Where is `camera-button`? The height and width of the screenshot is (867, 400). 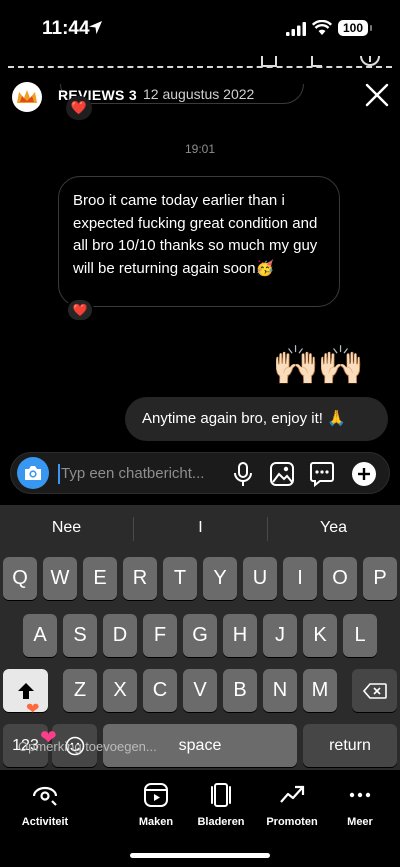
camera-button is located at coordinates (33, 473).